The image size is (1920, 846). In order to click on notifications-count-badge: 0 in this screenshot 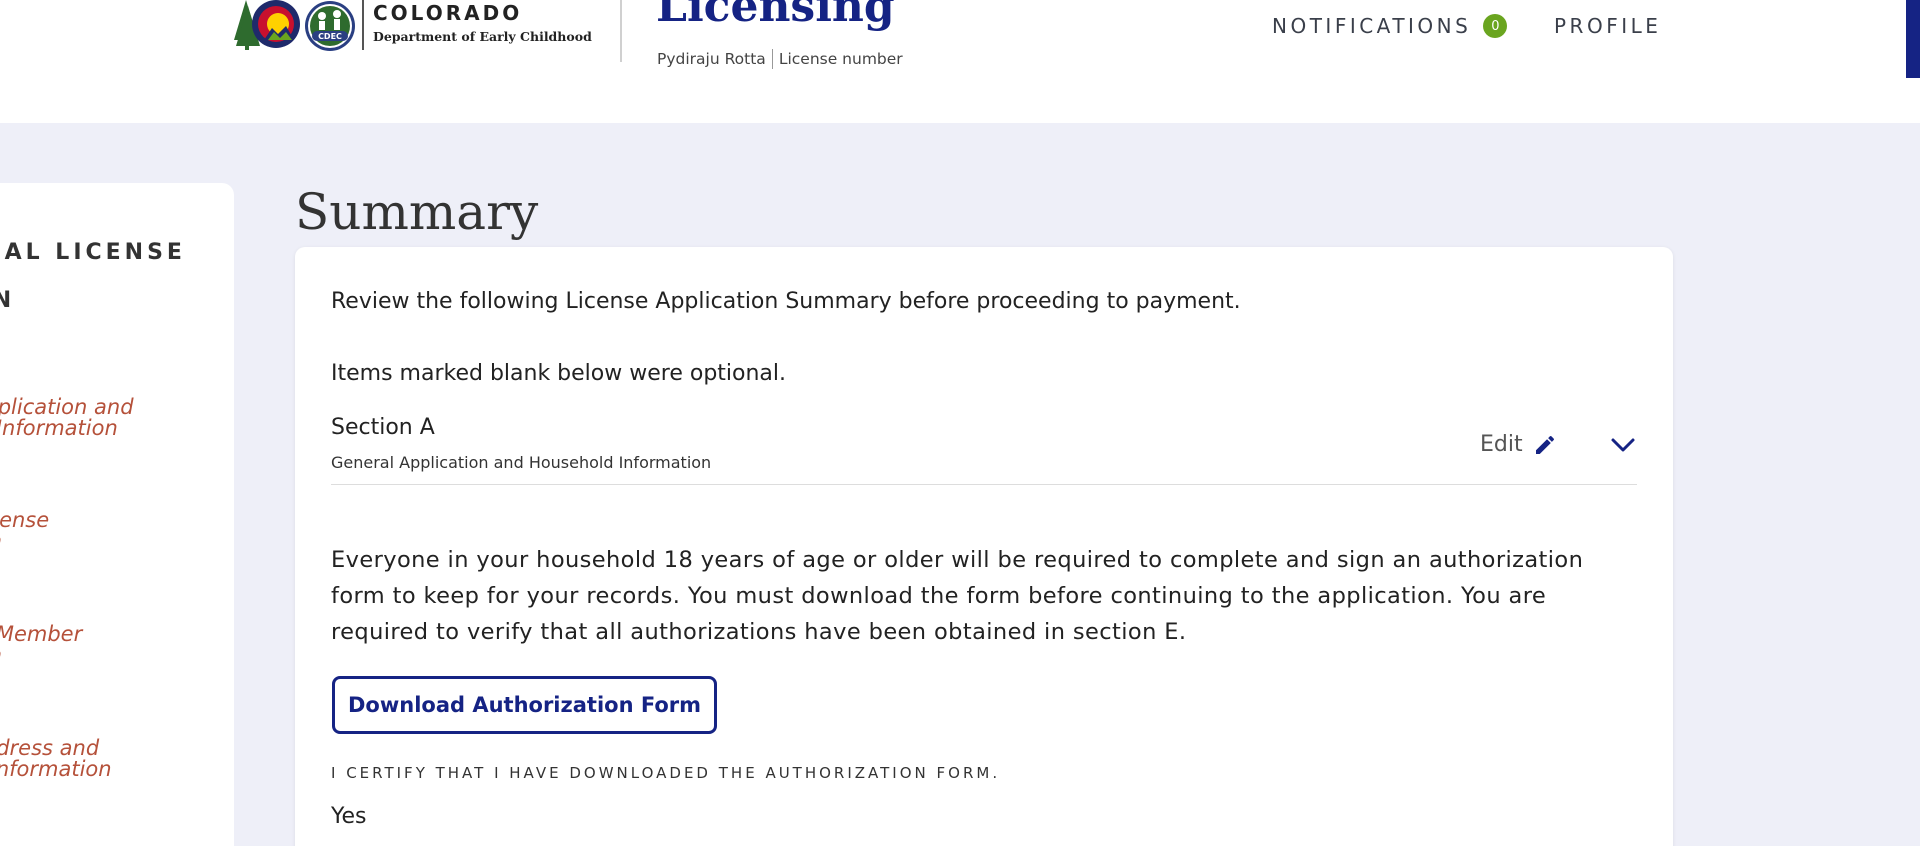, I will do `click(1495, 26)`.